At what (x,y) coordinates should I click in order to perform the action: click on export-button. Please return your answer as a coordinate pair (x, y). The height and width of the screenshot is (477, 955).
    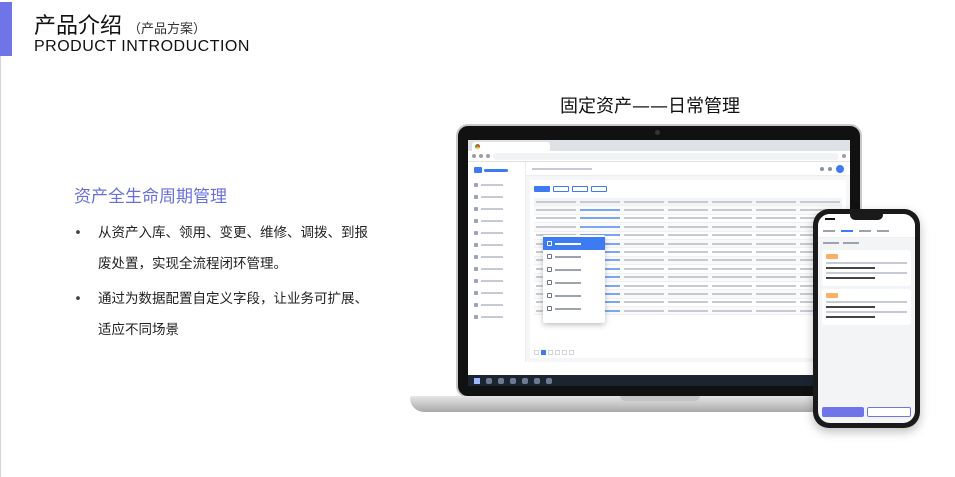
    Looking at the image, I should click on (599, 189).